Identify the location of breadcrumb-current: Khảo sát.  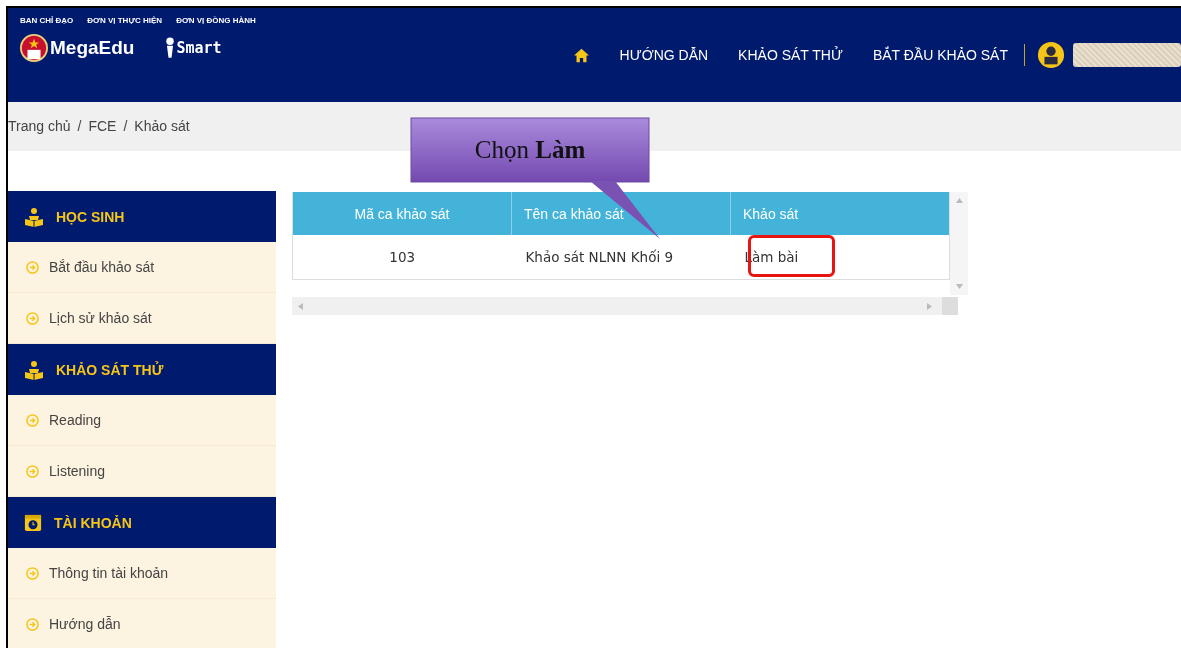
(162, 126).